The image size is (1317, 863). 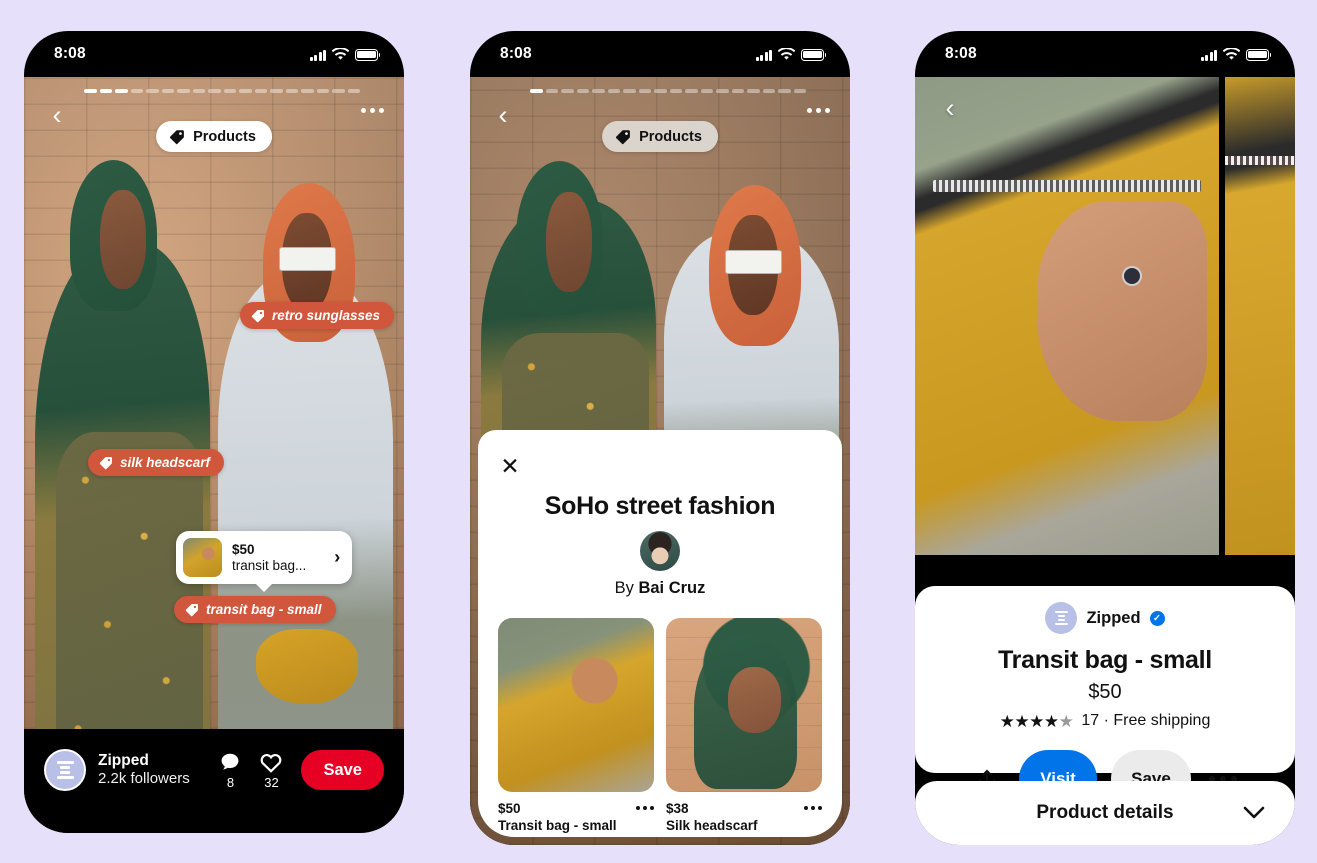 What do you see at coordinates (176, 136) in the screenshot?
I see `tag-icon` at bounding box center [176, 136].